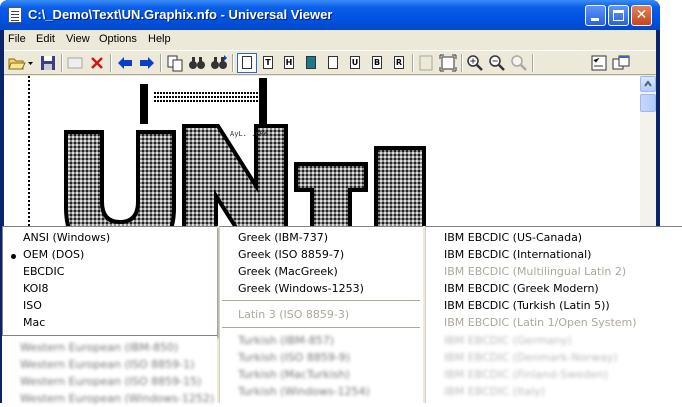 The width and height of the screenshot is (682, 407). I want to click on properties-icon, so click(75, 63).